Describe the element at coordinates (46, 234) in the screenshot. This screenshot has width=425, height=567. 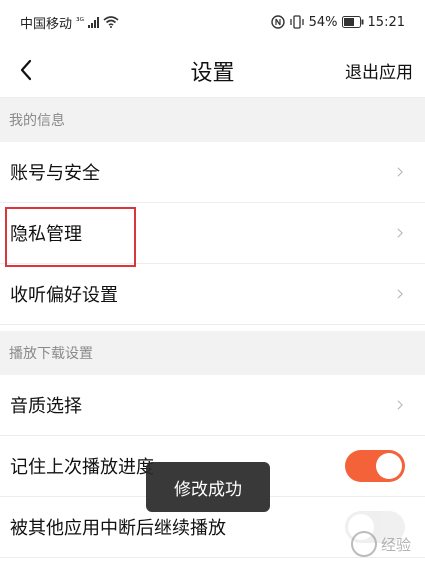
I see `row-label: 隐私管理` at that location.